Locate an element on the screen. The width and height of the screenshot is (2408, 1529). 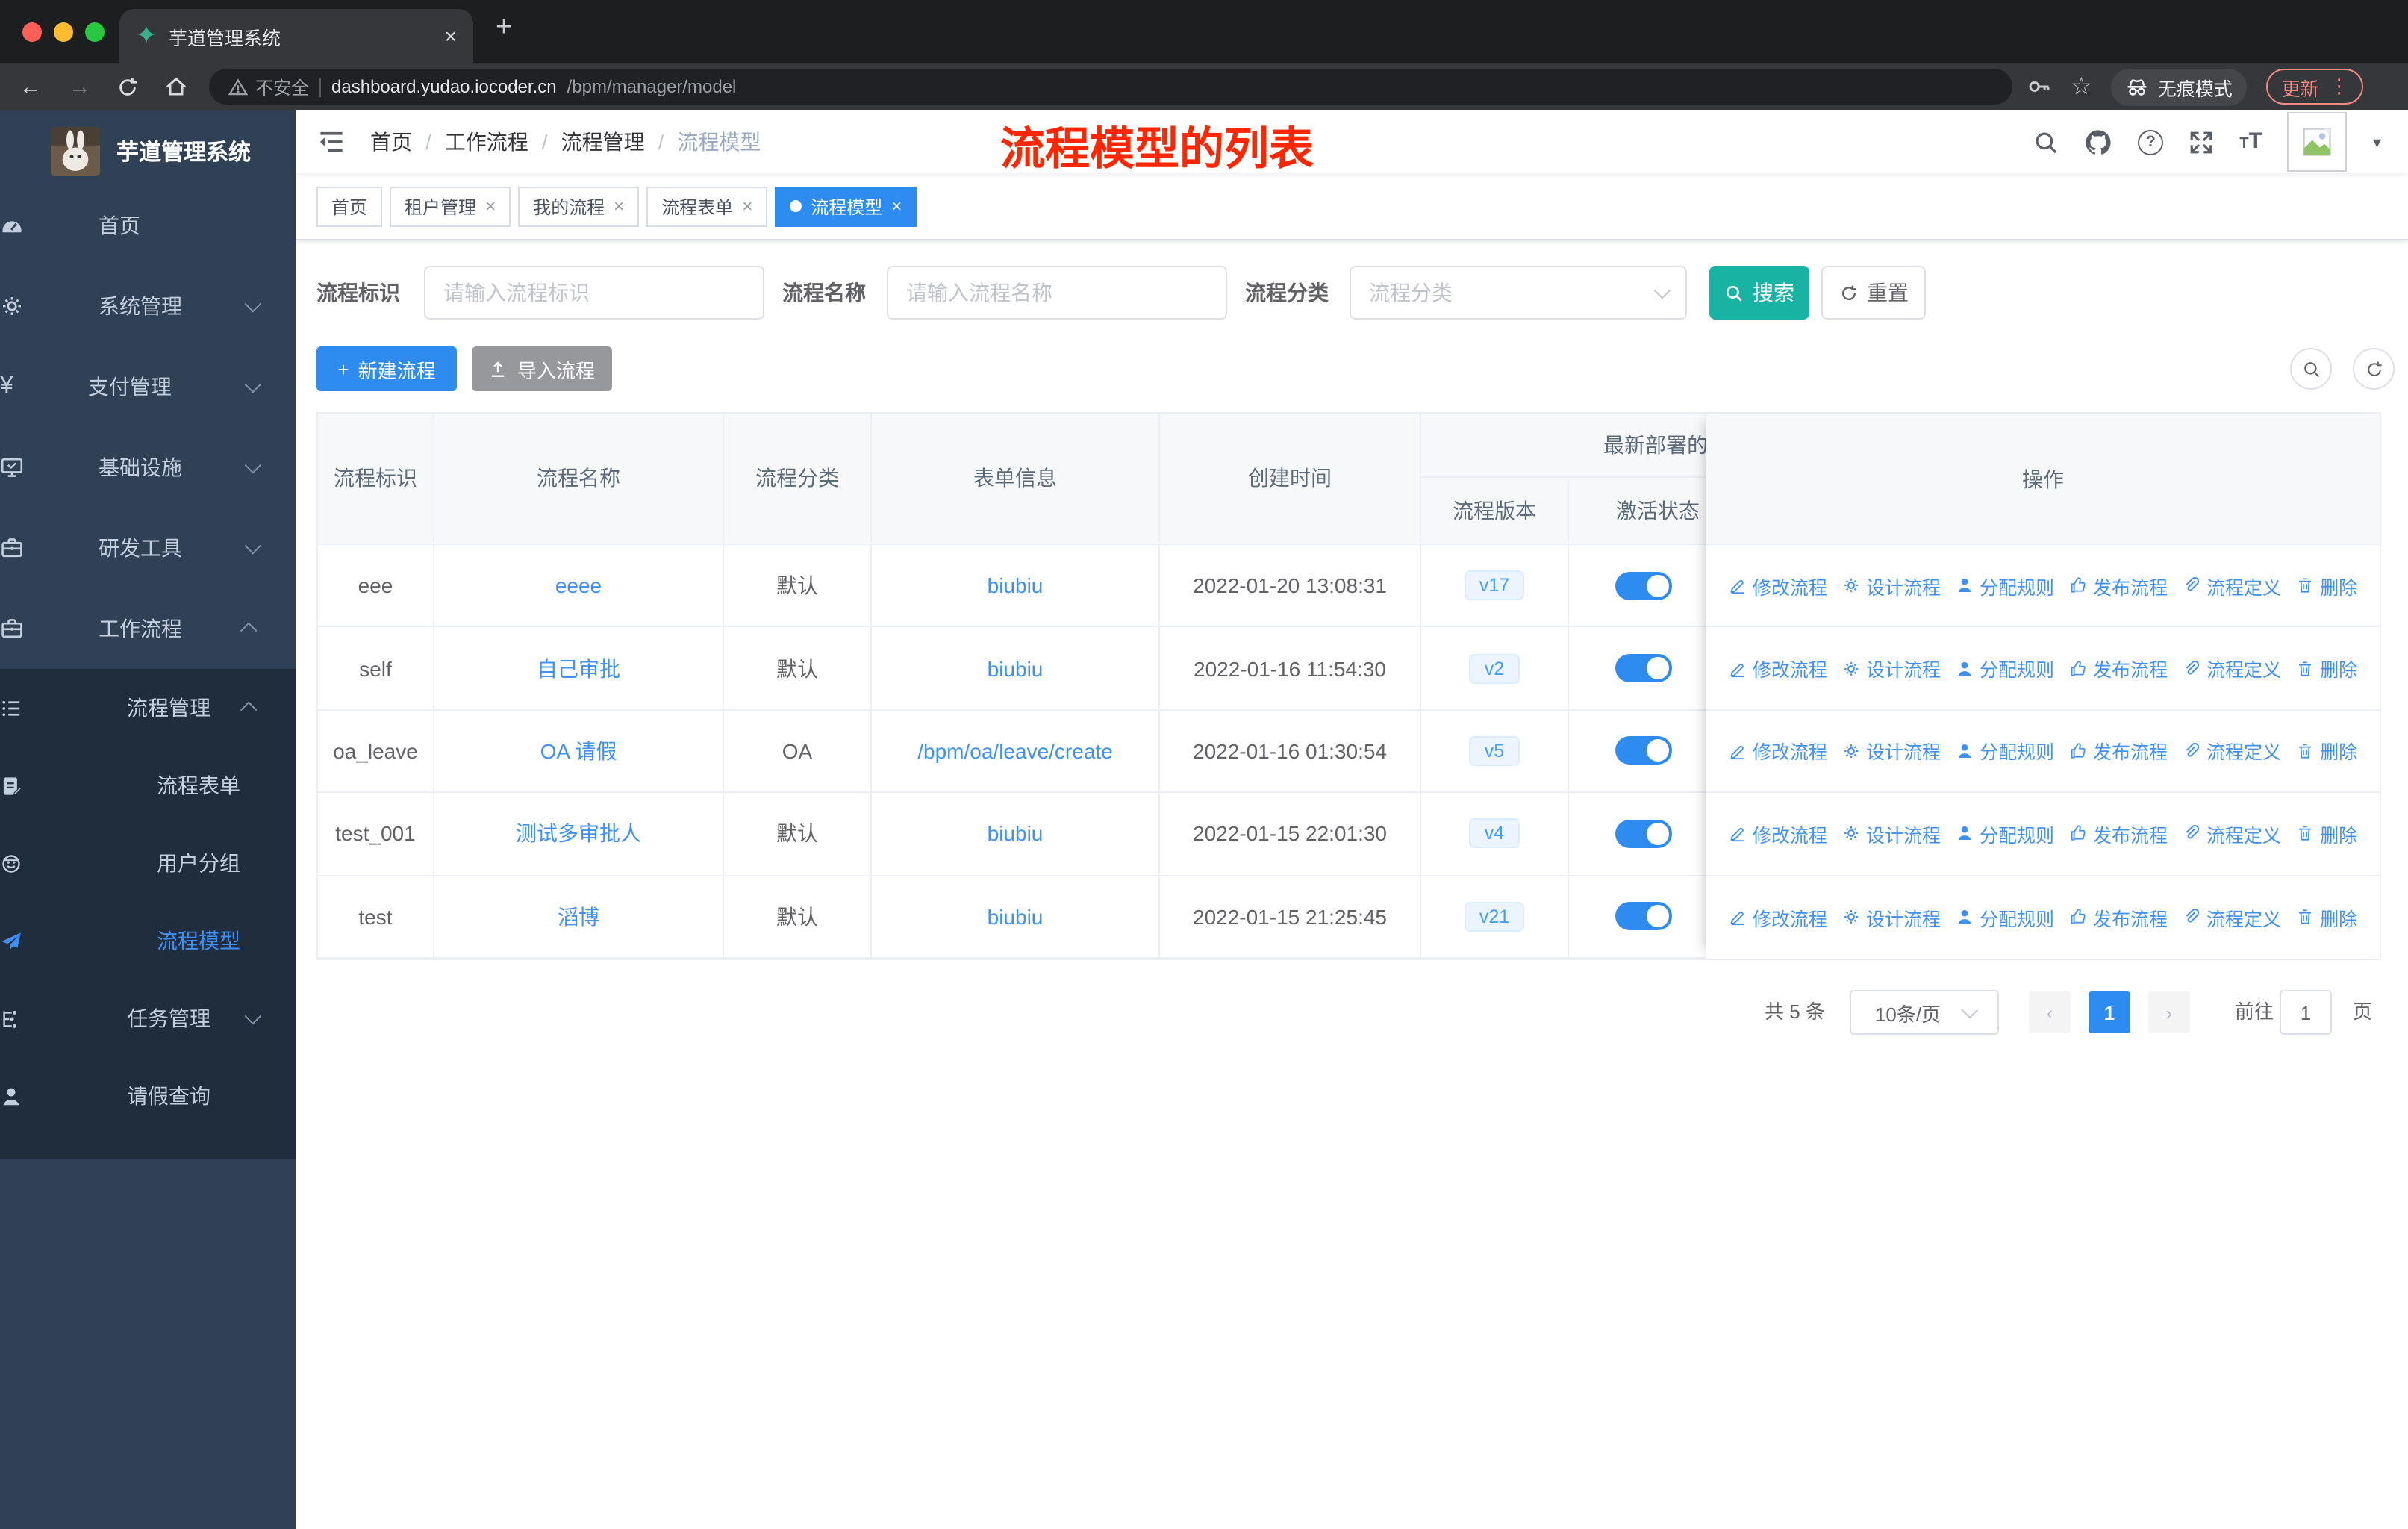
sidebar-item-请假查询: 请假查询 is located at coordinates (148, 1096).